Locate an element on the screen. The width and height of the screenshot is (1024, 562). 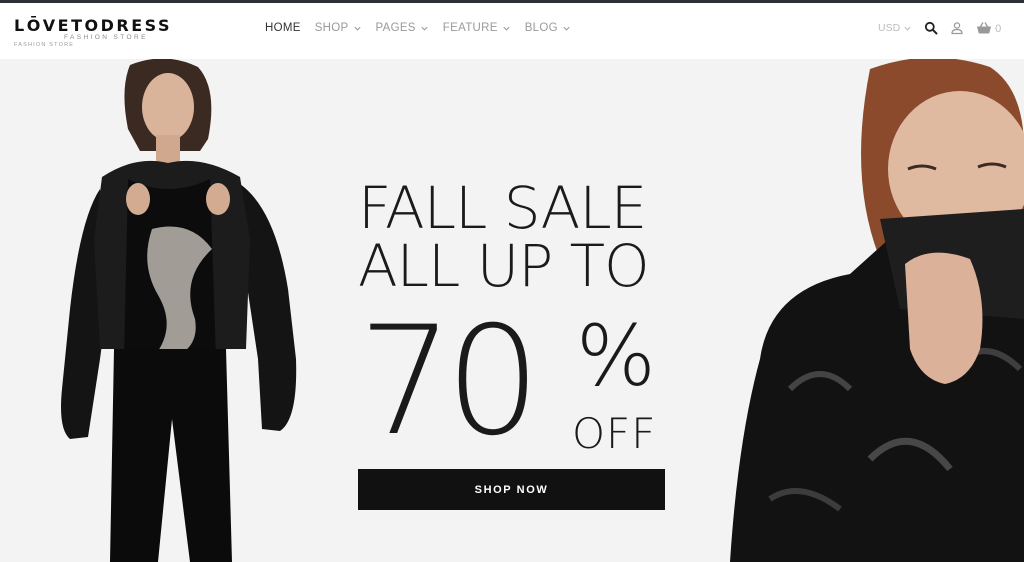
search-icon is located at coordinates (931, 28).